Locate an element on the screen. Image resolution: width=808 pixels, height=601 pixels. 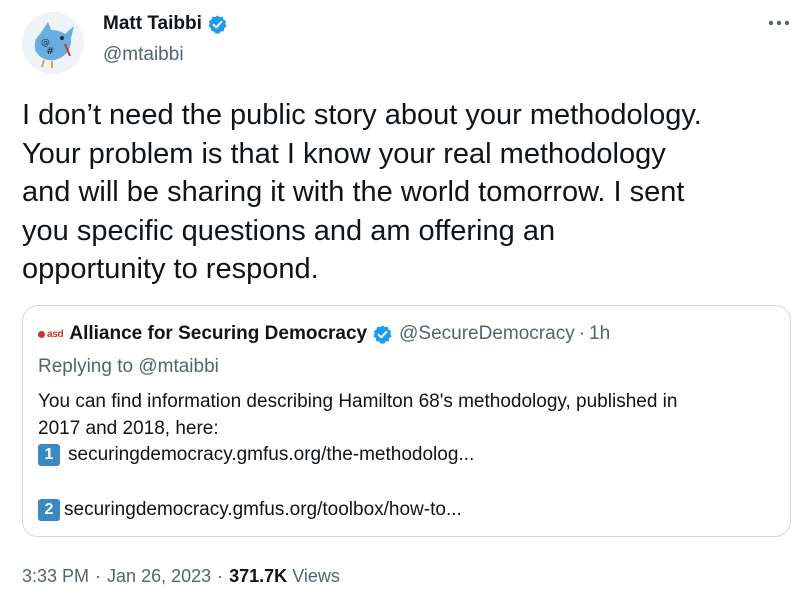
author-display-name: Matt Taibbi is located at coordinates (152, 24).